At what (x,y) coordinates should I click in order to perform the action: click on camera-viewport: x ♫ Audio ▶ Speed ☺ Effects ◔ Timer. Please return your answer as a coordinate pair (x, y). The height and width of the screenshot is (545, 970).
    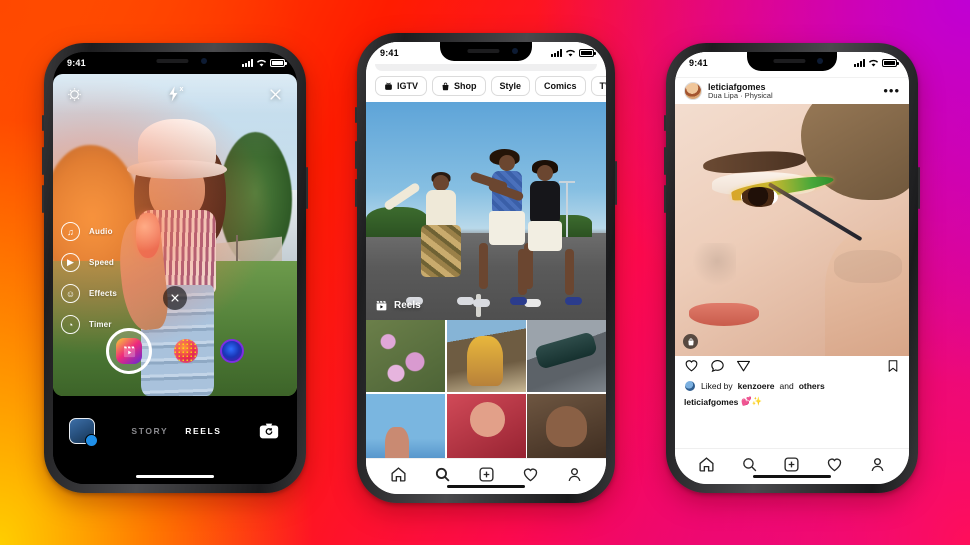
    Looking at the image, I should click on (175, 235).